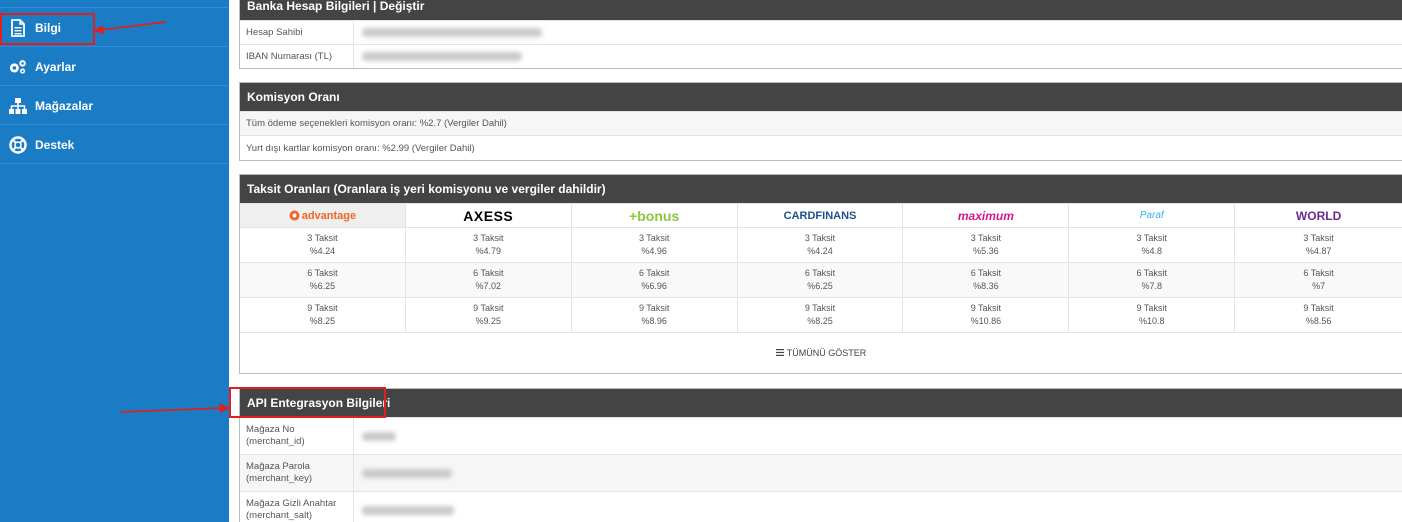  What do you see at coordinates (1318, 315) in the screenshot?
I see `rate-cell: 9 Taksit %8.56` at bounding box center [1318, 315].